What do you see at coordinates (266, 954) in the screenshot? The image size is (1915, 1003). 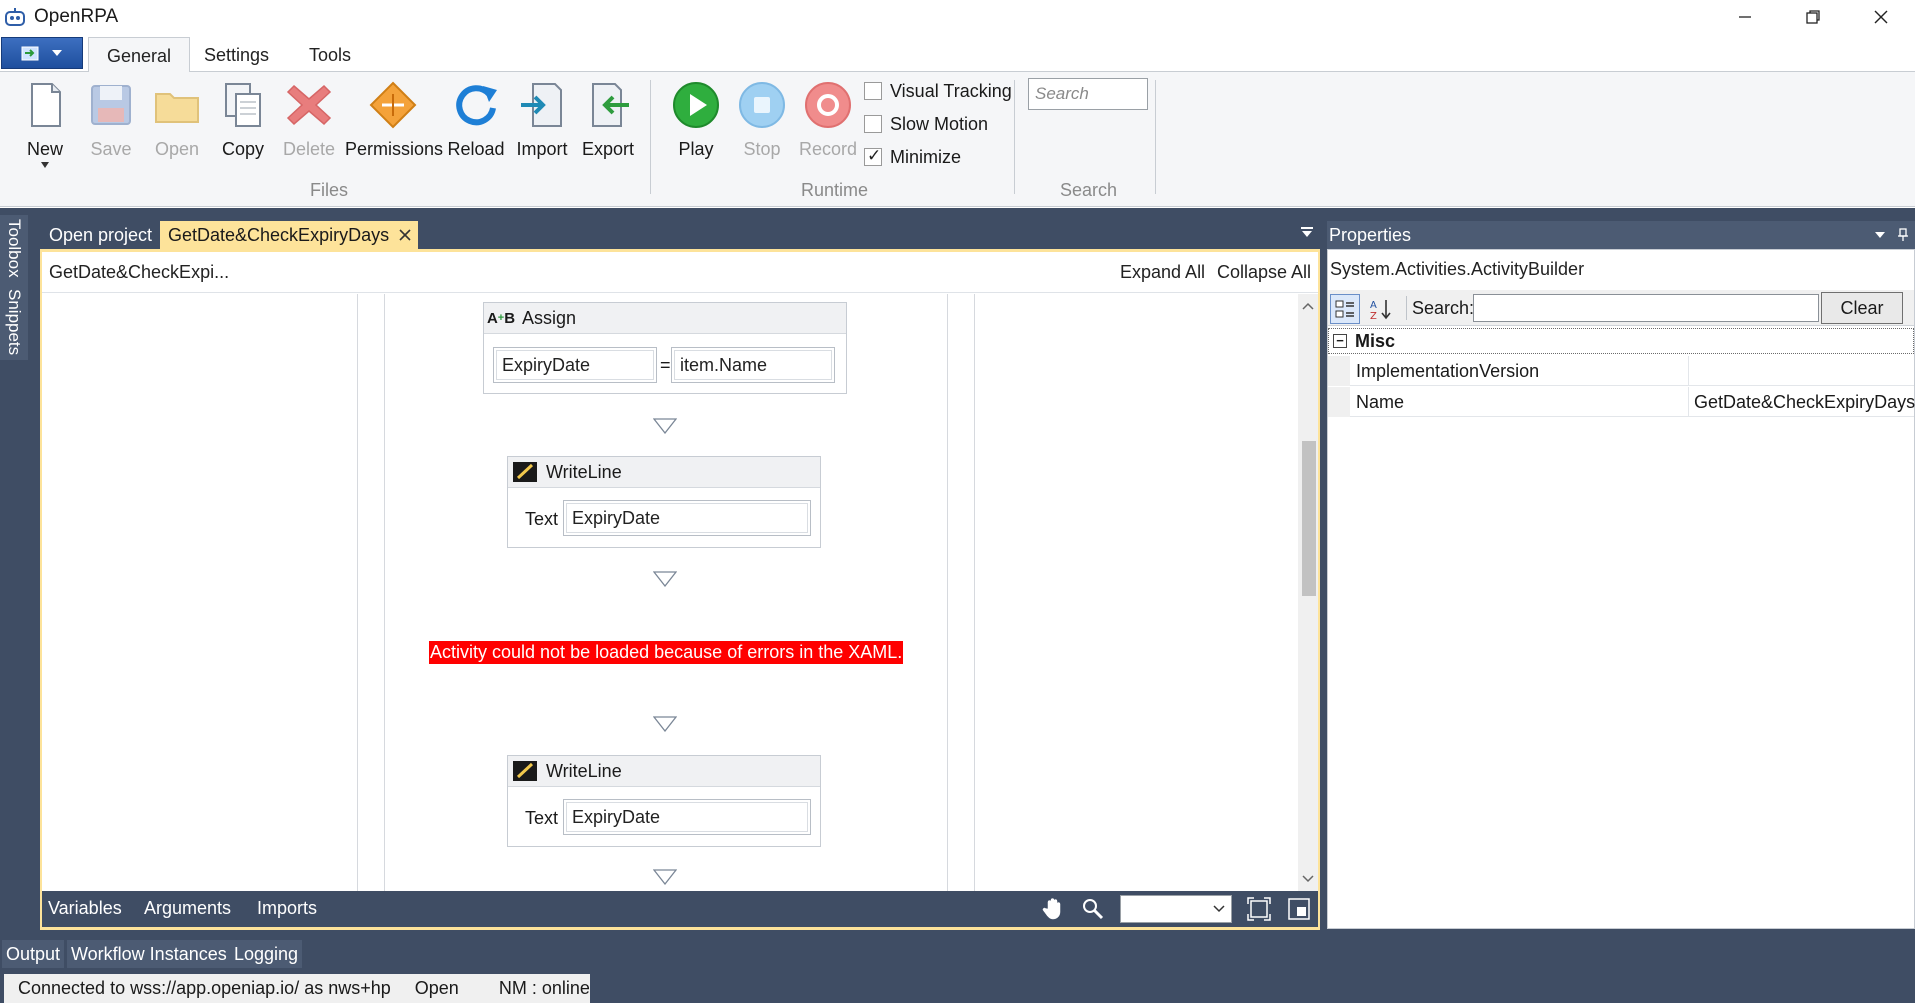 I see `tab-logging: Logging` at bounding box center [266, 954].